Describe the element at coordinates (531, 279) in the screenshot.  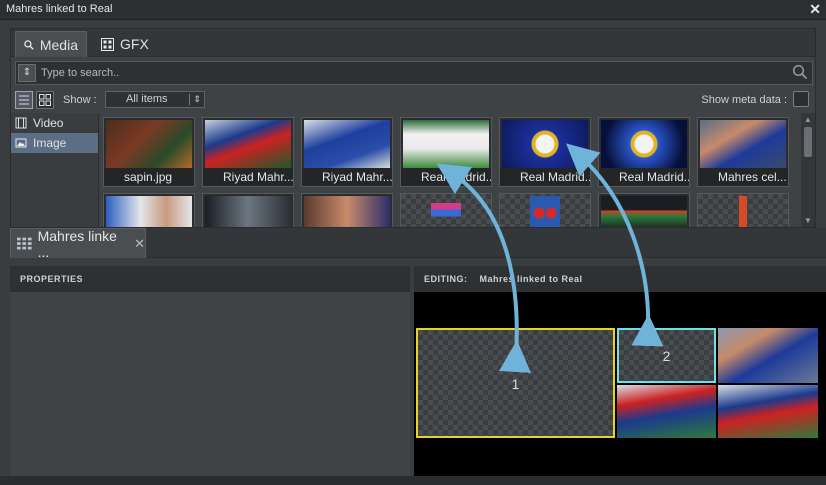
I see `editing-name: Mahres linked to Real` at that location.